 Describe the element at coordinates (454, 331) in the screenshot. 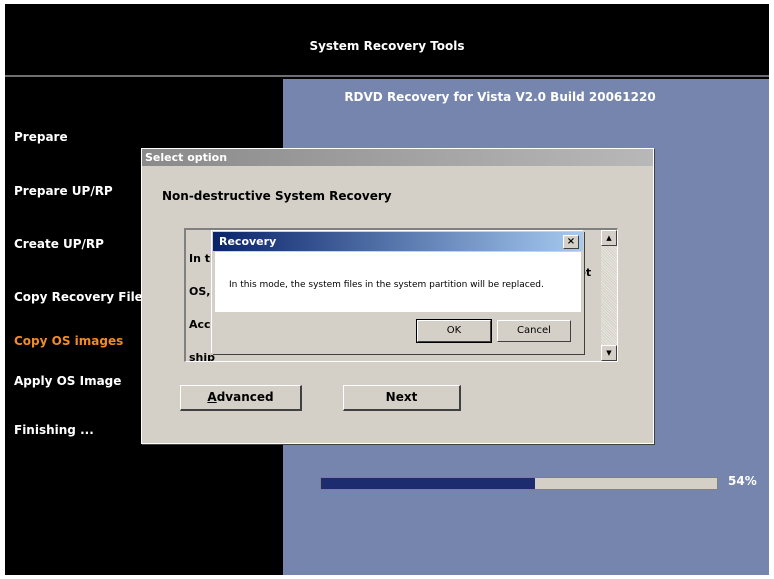

I see `ok-button: OK` at that location.